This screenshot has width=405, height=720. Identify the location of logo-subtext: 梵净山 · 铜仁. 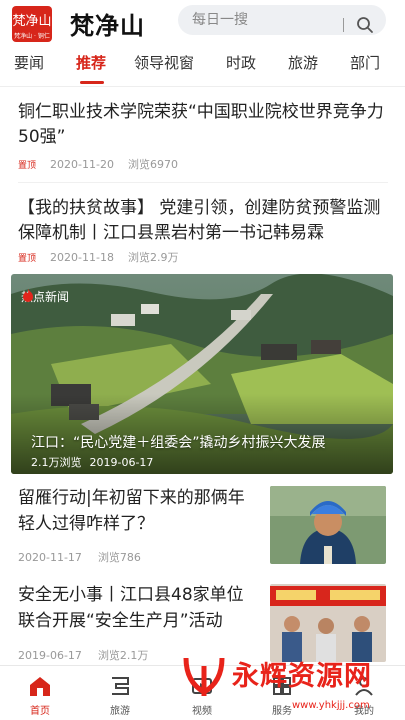
(32, 36).